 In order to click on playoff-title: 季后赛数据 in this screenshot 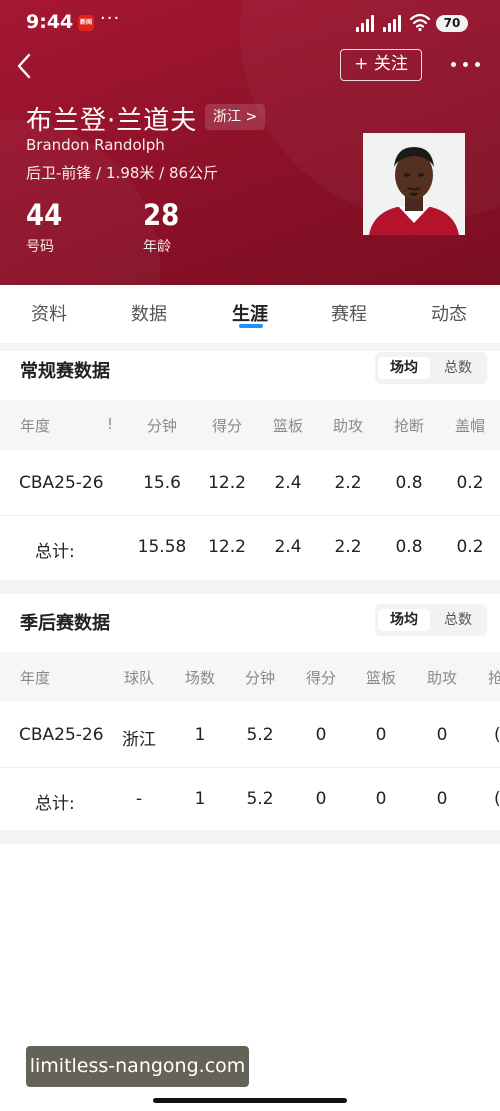, I will do `click(65, 623)`.